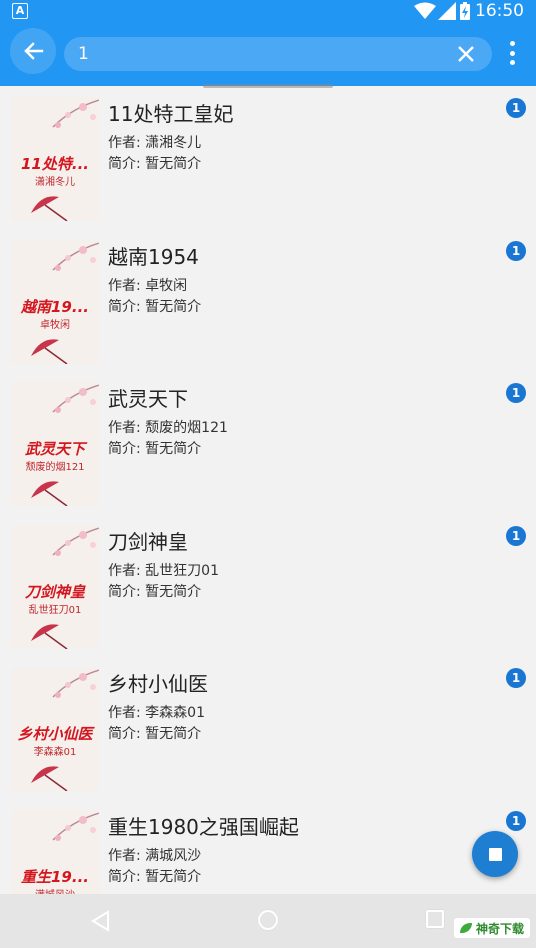 This screenshot has height=948, width=536. Describe the element at coordinates (156, 713) in the screenshot. I see `book-author: 作者: 李森森01` at that location.